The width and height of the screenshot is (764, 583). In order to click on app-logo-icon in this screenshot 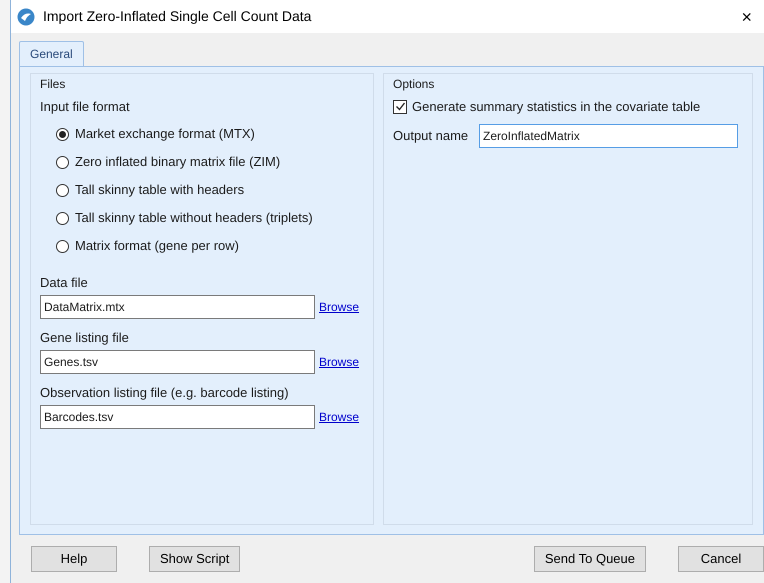, I will do `click(26, 17)`.